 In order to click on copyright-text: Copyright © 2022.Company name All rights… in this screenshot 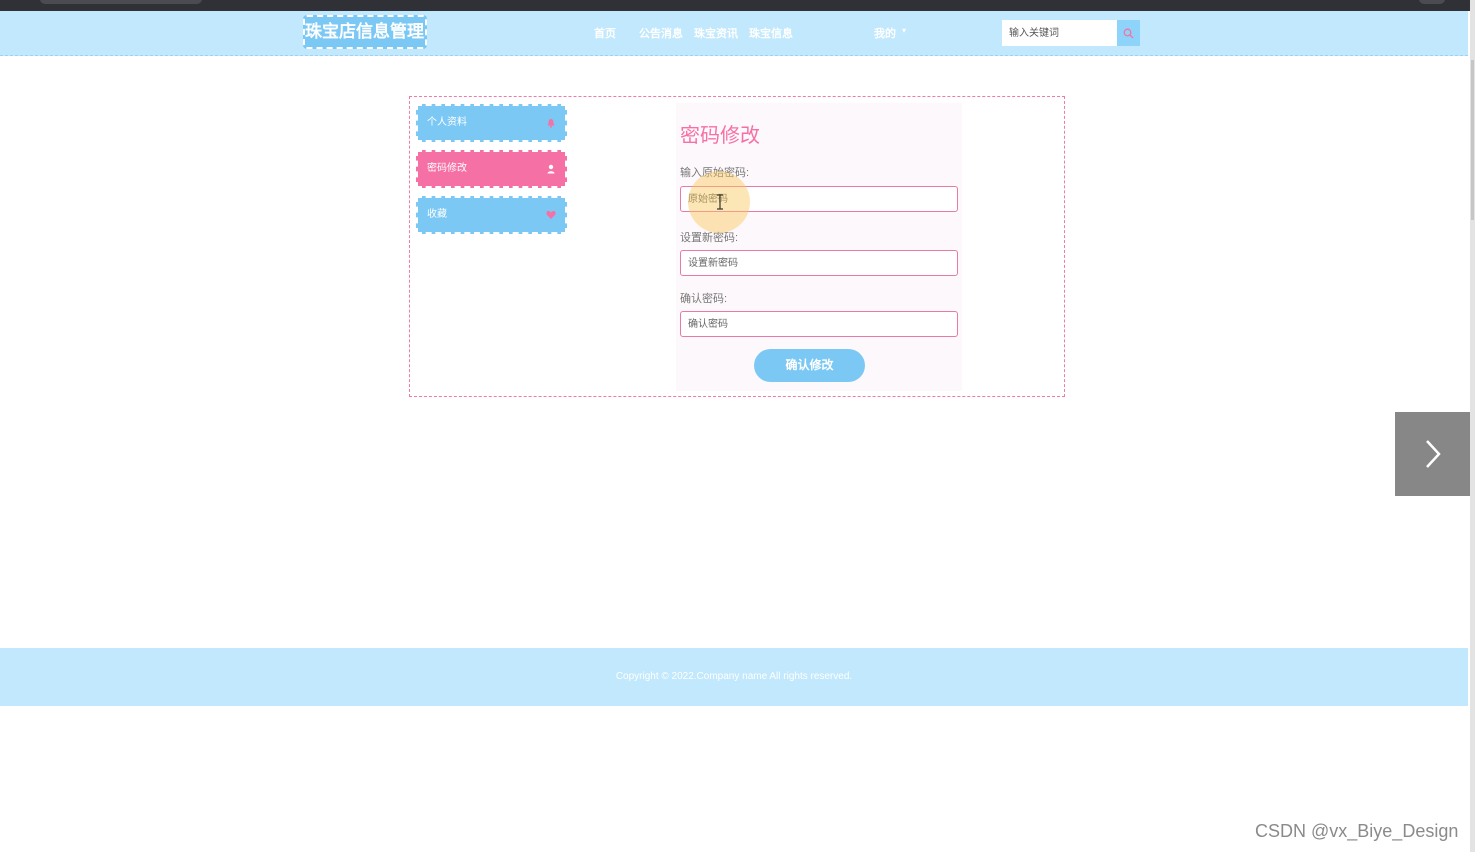, I will do `click(734, 676)`.